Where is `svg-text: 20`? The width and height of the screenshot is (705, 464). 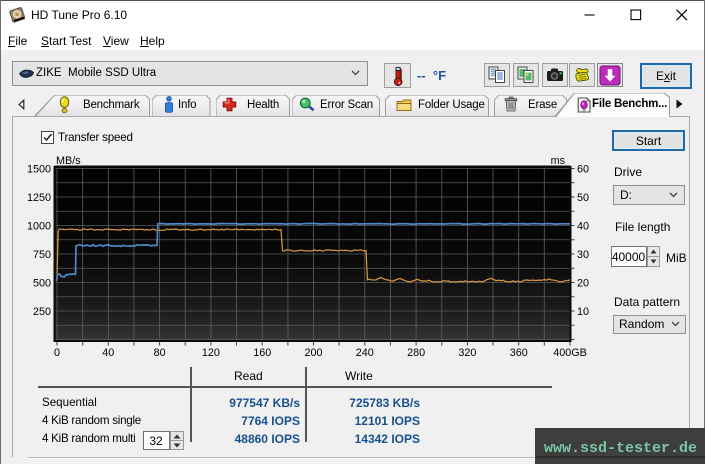 svg-text: 20 is located at coordinates (583, 284).